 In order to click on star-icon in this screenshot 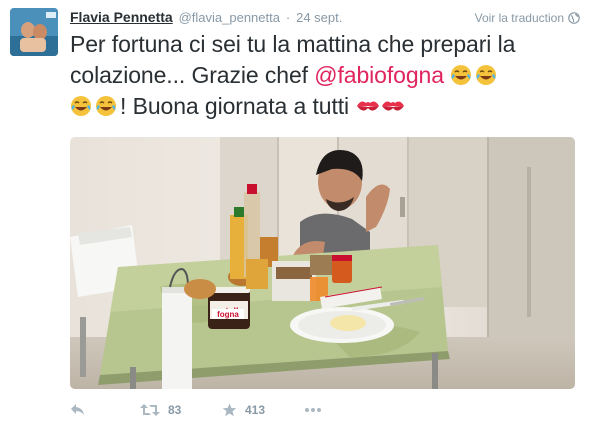, I will do `click(229, 410)`.